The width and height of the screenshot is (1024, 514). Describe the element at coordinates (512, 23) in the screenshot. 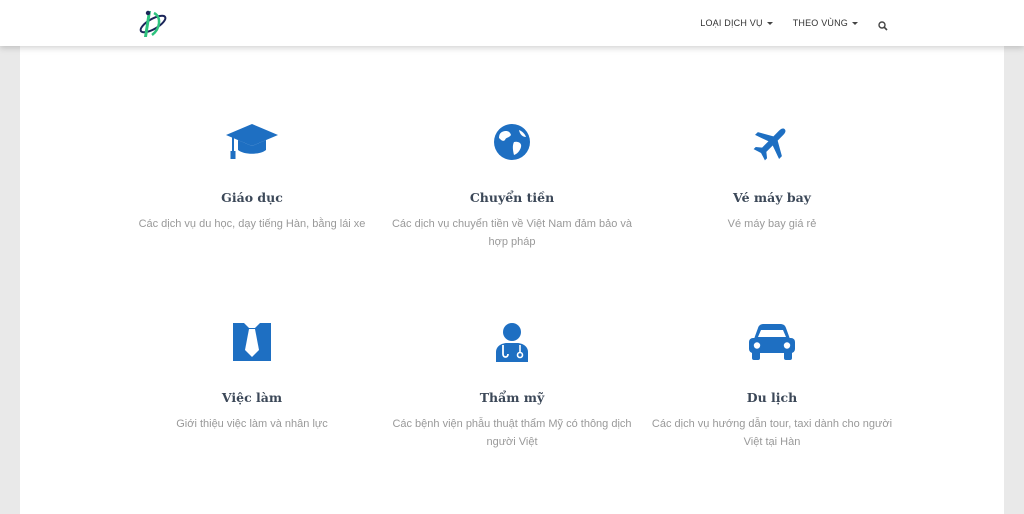

I see `top-navbar: LOẠI DỊCH VỤ THEO VÙNG` at that location.